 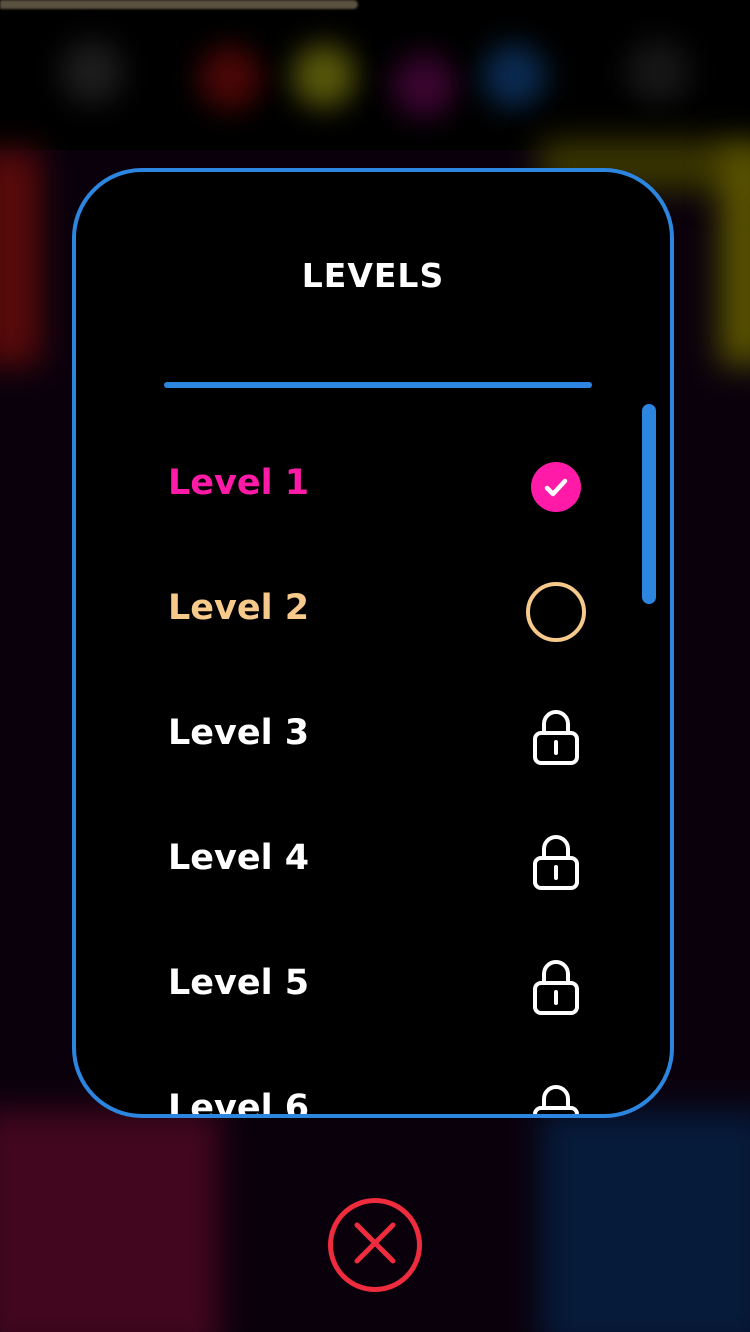 I want to click on empty-circle-icon, so click(x=556, y=612).